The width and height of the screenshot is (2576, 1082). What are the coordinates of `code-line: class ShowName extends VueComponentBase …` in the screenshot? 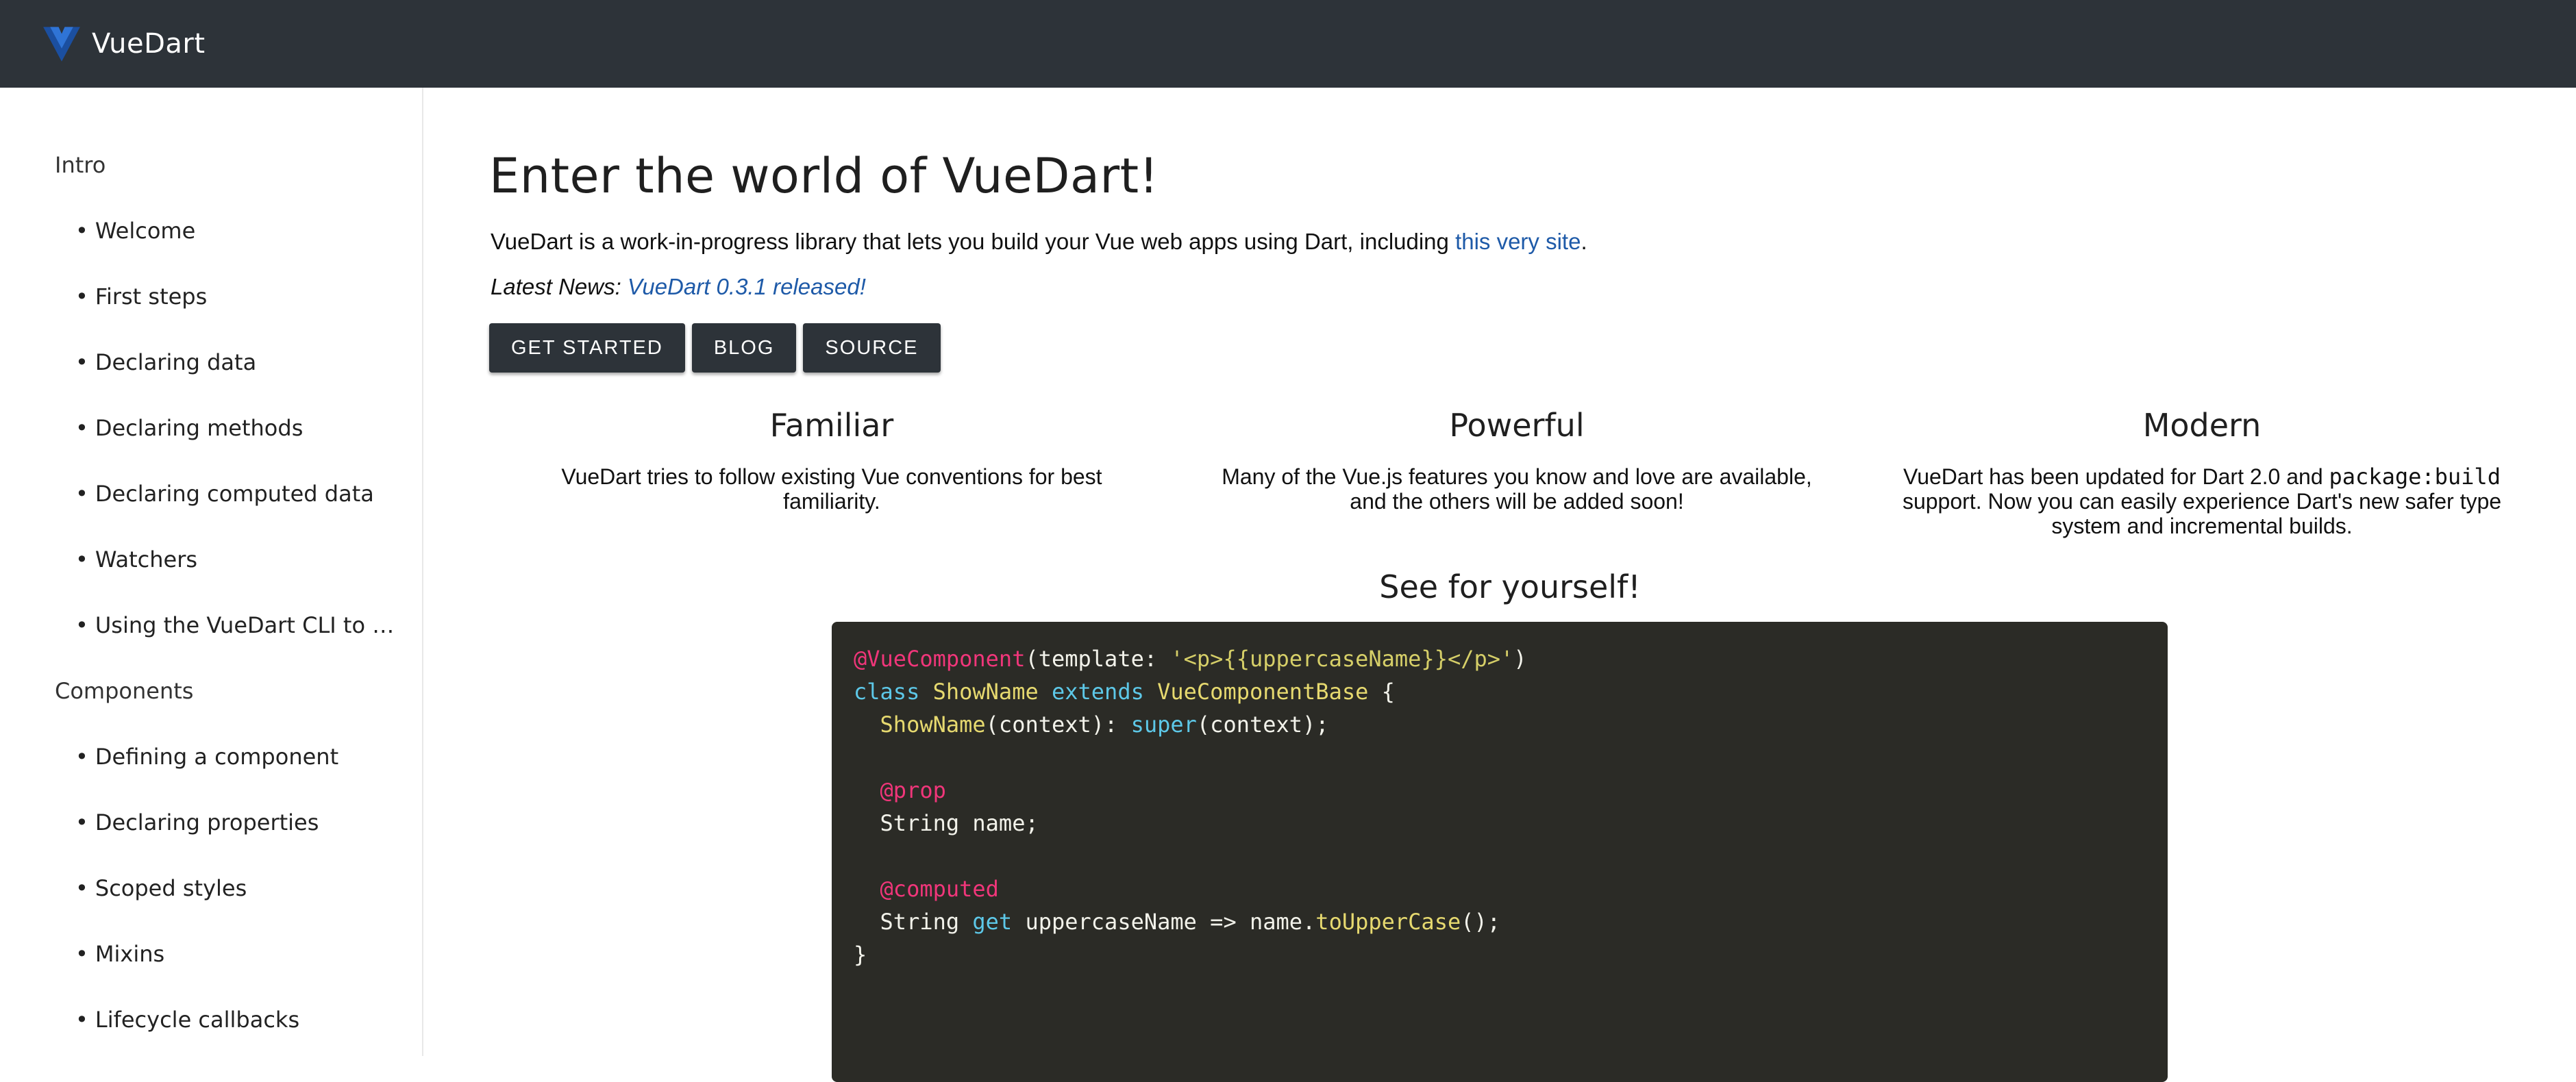 It's located at (1500, 691).